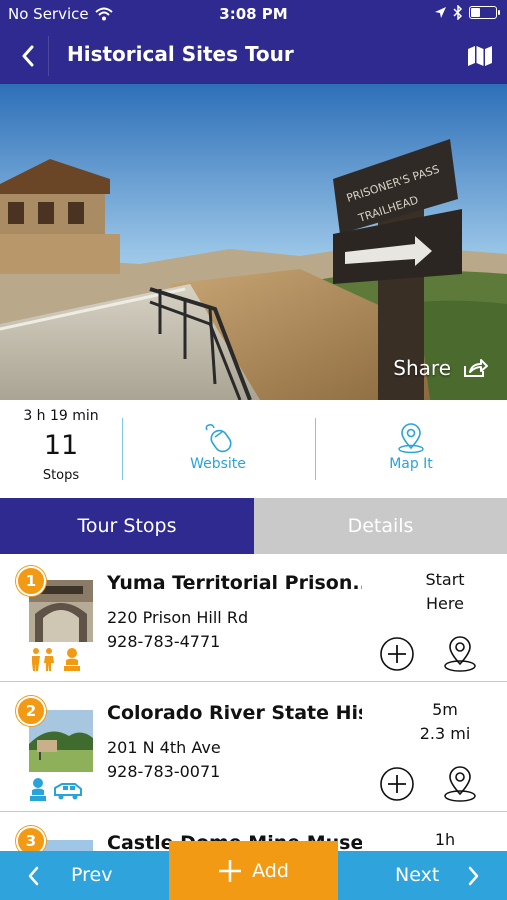 The height and width of the screenshot is (900, 507). Describe the element at coordinates (484, 12) in the screenshot. I see `battery-icon` at that location.